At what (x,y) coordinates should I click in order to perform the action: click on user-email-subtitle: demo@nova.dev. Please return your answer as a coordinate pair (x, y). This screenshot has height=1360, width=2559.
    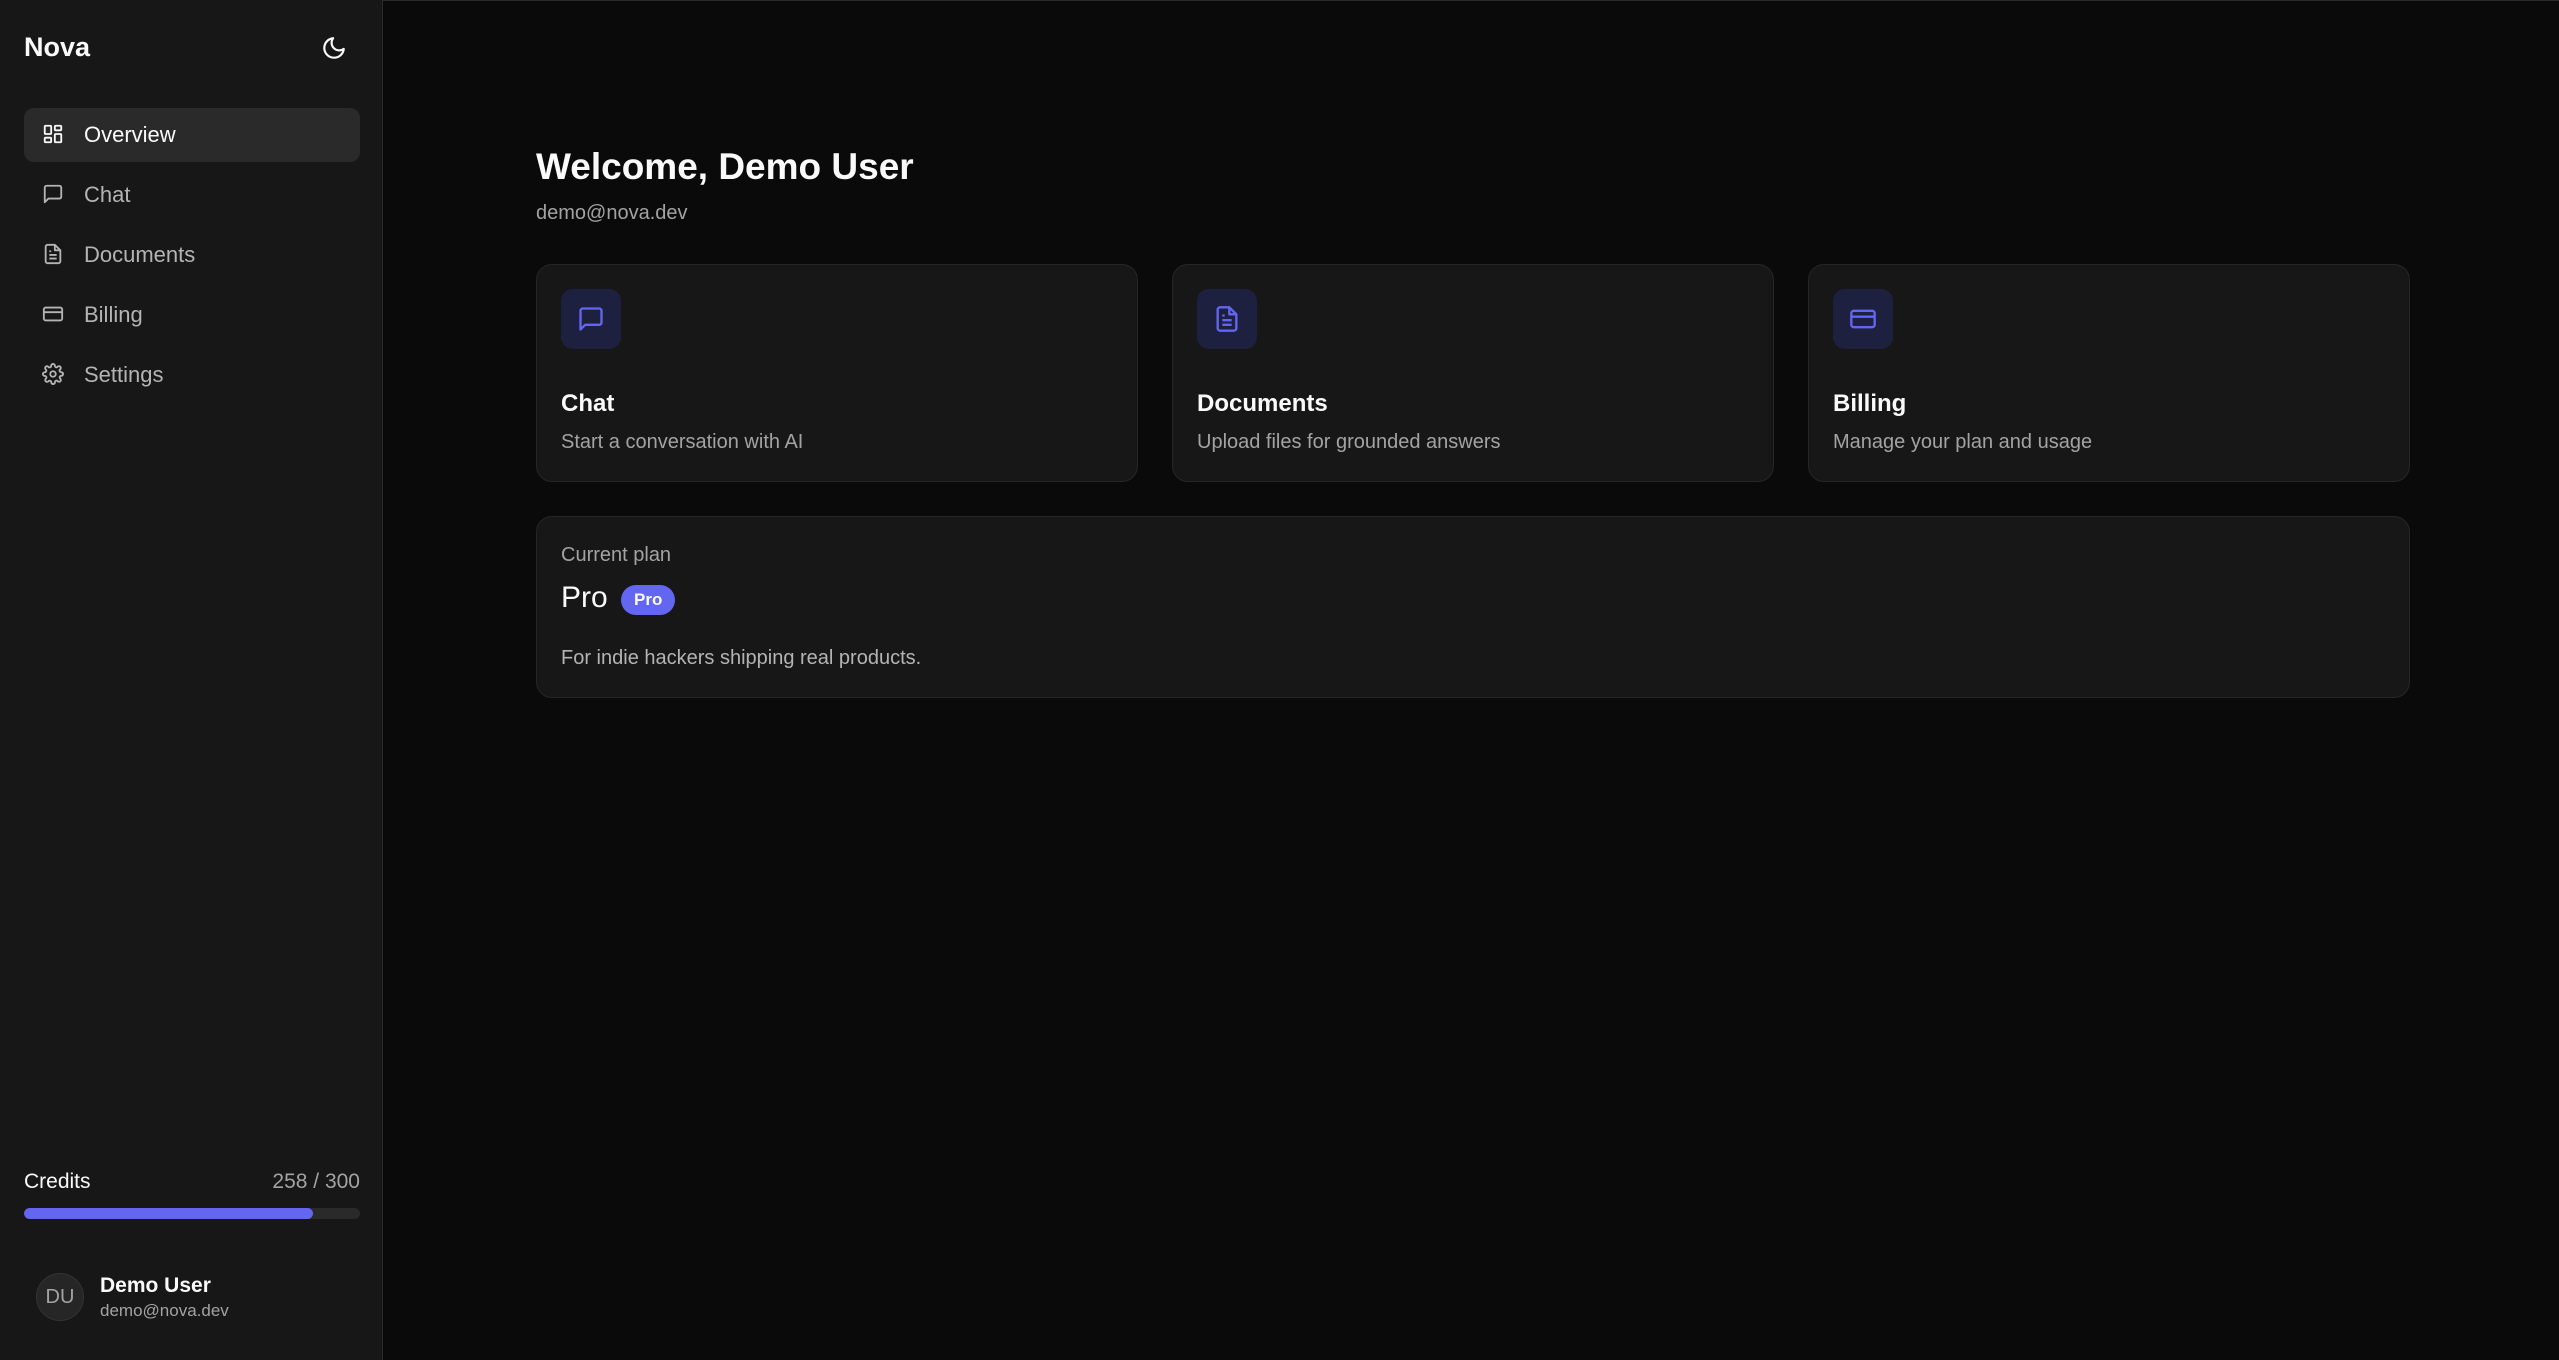
    Looking at the image, I should click on (612, 213).